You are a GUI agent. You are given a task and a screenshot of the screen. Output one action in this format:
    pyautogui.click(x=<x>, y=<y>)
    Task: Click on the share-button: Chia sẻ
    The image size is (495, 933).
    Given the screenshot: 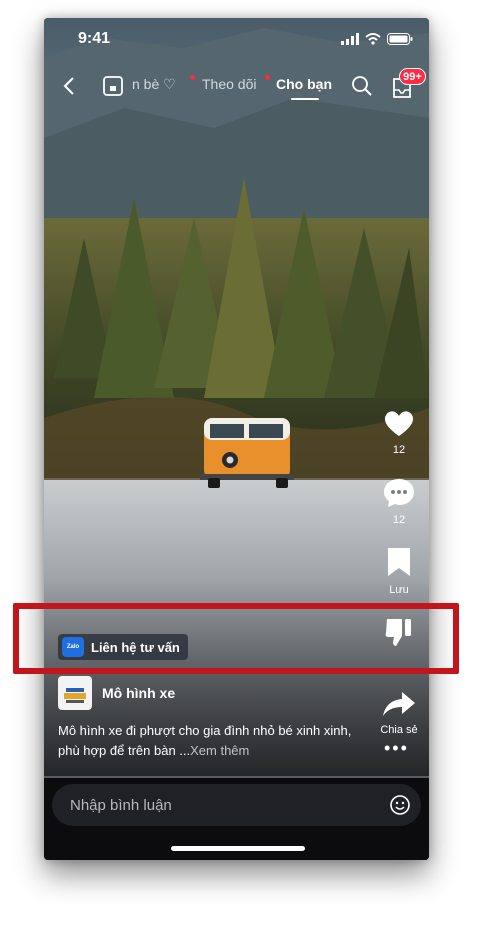 What is the action you would take?
    pyautogui.click(x=399, y=713)
    